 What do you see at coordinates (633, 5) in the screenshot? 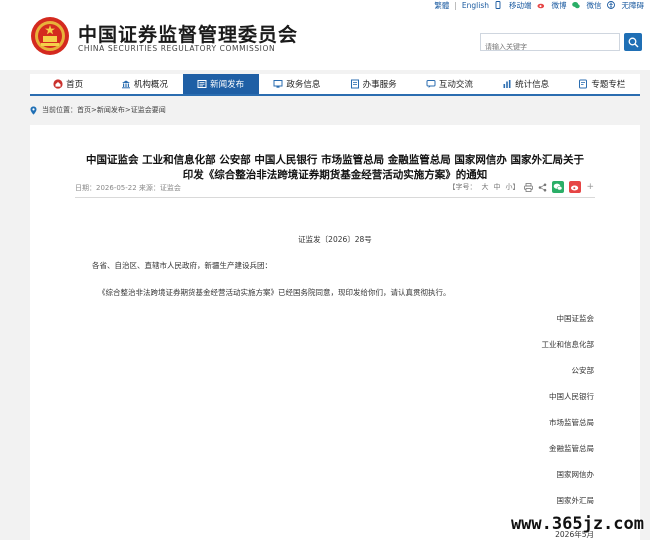
I see `accessible-label: 无障碍` at bounding box center [633, 5].